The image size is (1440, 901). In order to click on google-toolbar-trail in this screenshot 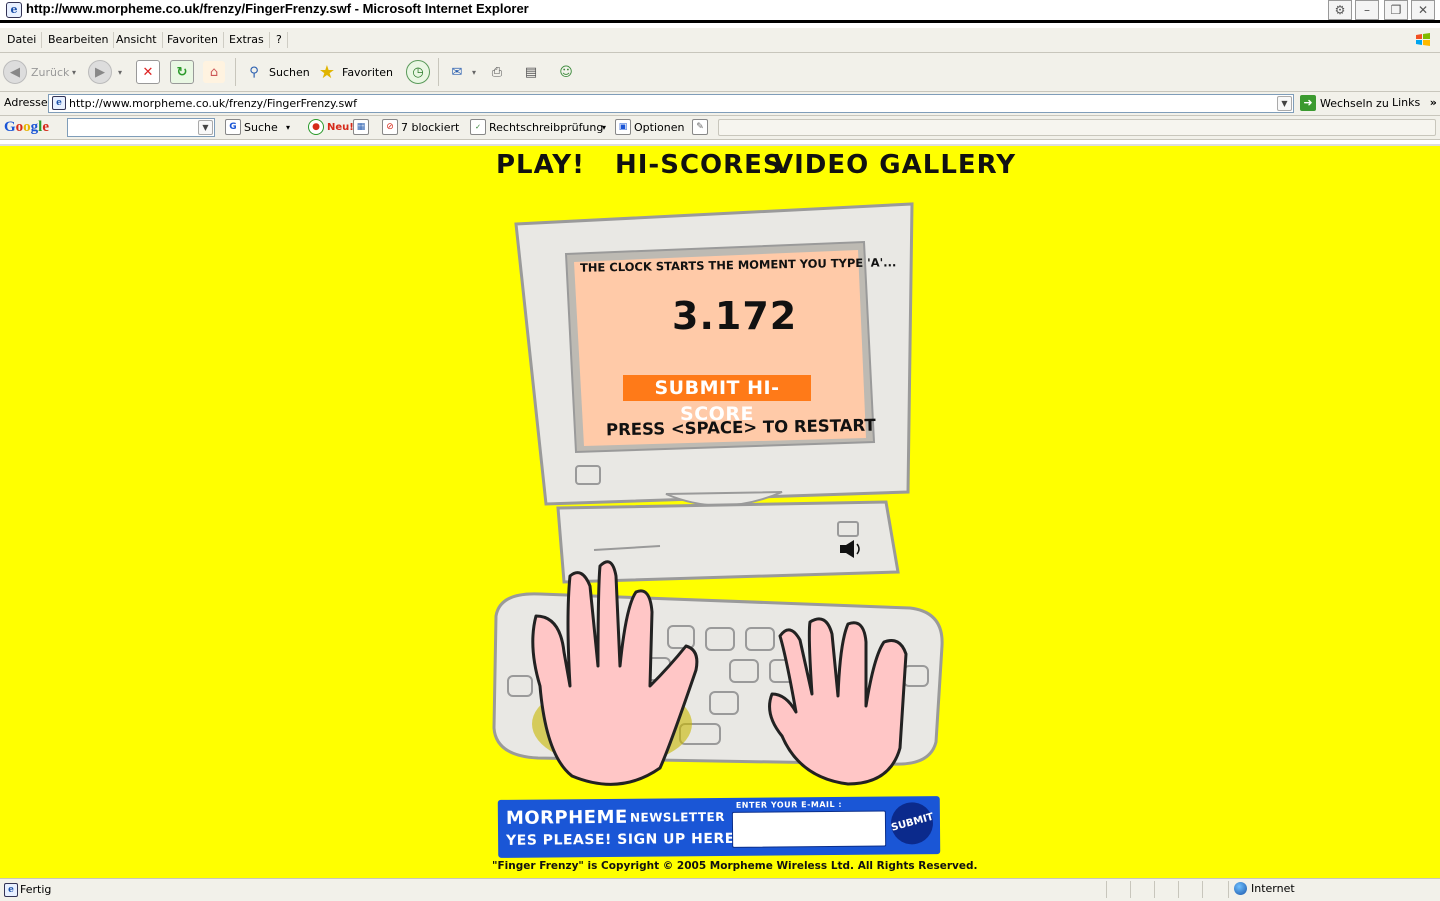, I will do `click(1077, 127)`.